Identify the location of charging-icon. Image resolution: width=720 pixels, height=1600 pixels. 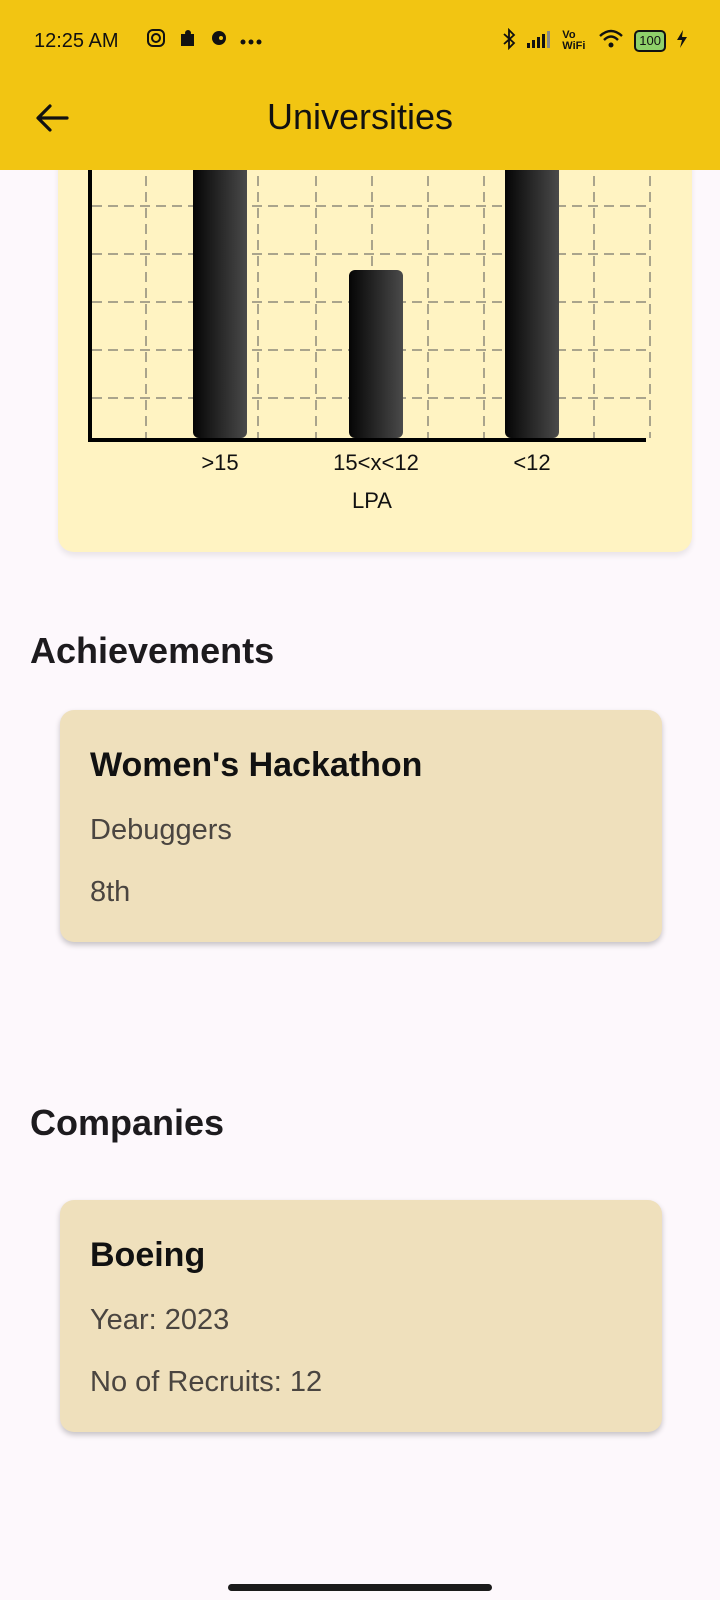
(682, 40).